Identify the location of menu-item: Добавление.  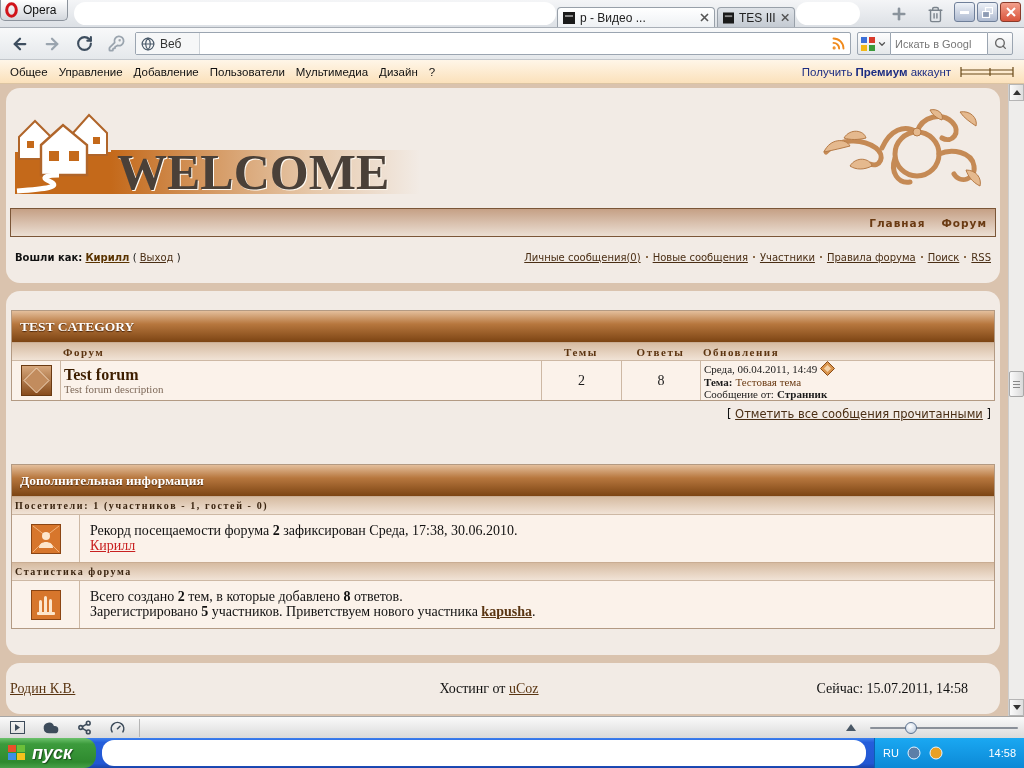
(166, 71).